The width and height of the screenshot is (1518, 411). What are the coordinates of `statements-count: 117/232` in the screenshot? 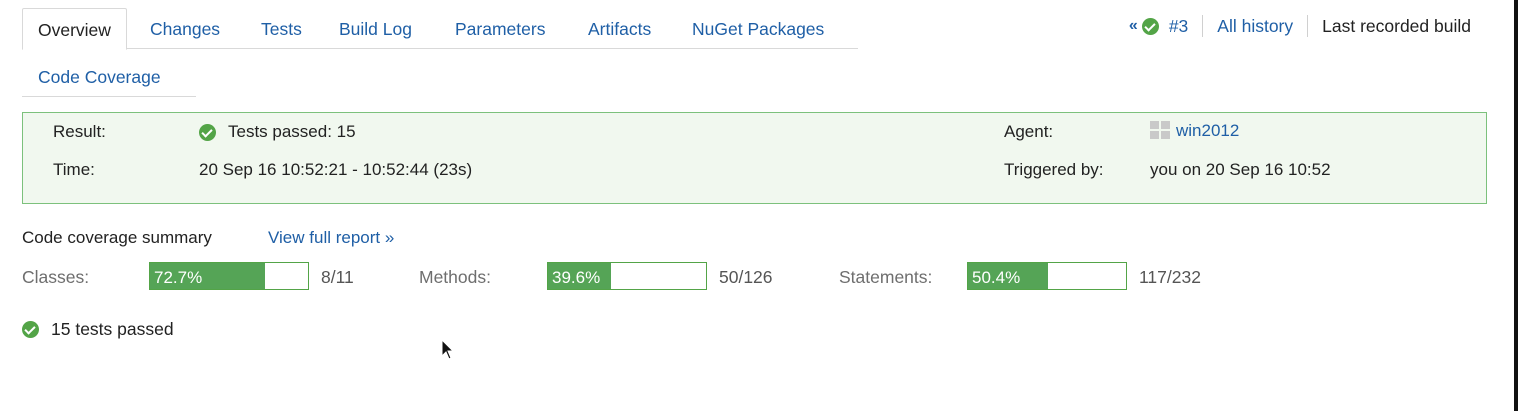 It's located at (1170, 277).